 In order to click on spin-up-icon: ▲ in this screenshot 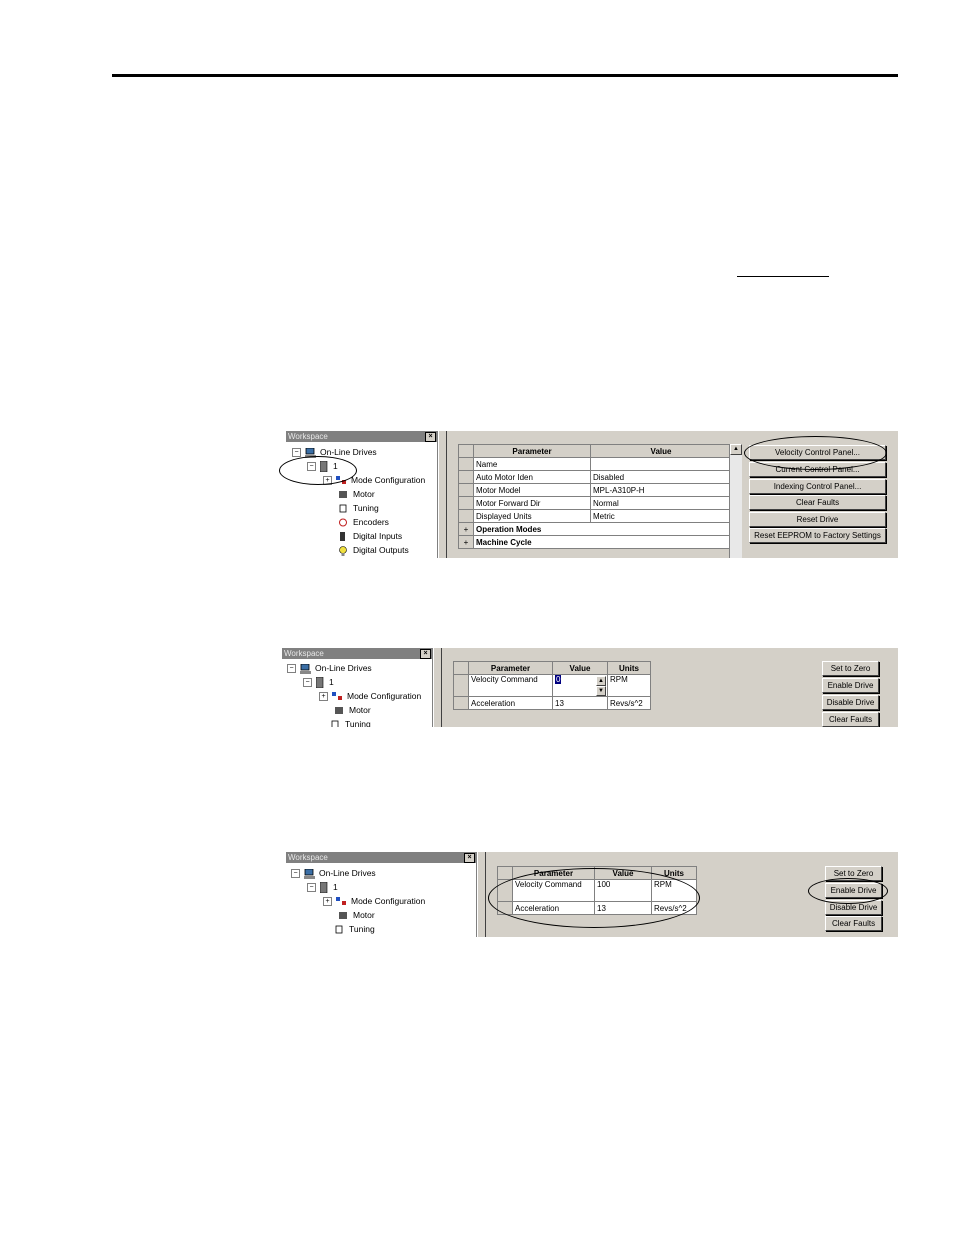, I will do `click(601, 681)`.